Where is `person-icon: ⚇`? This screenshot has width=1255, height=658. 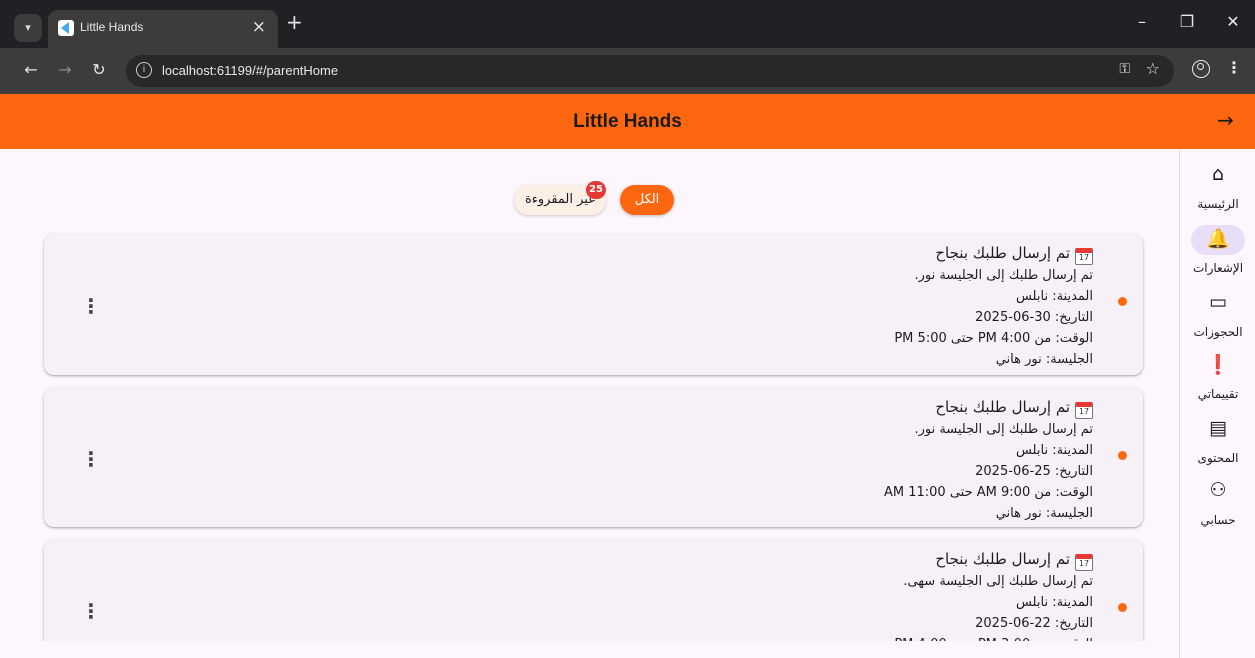
person-icon: ⚇ is located at coordinates (1218, 490).